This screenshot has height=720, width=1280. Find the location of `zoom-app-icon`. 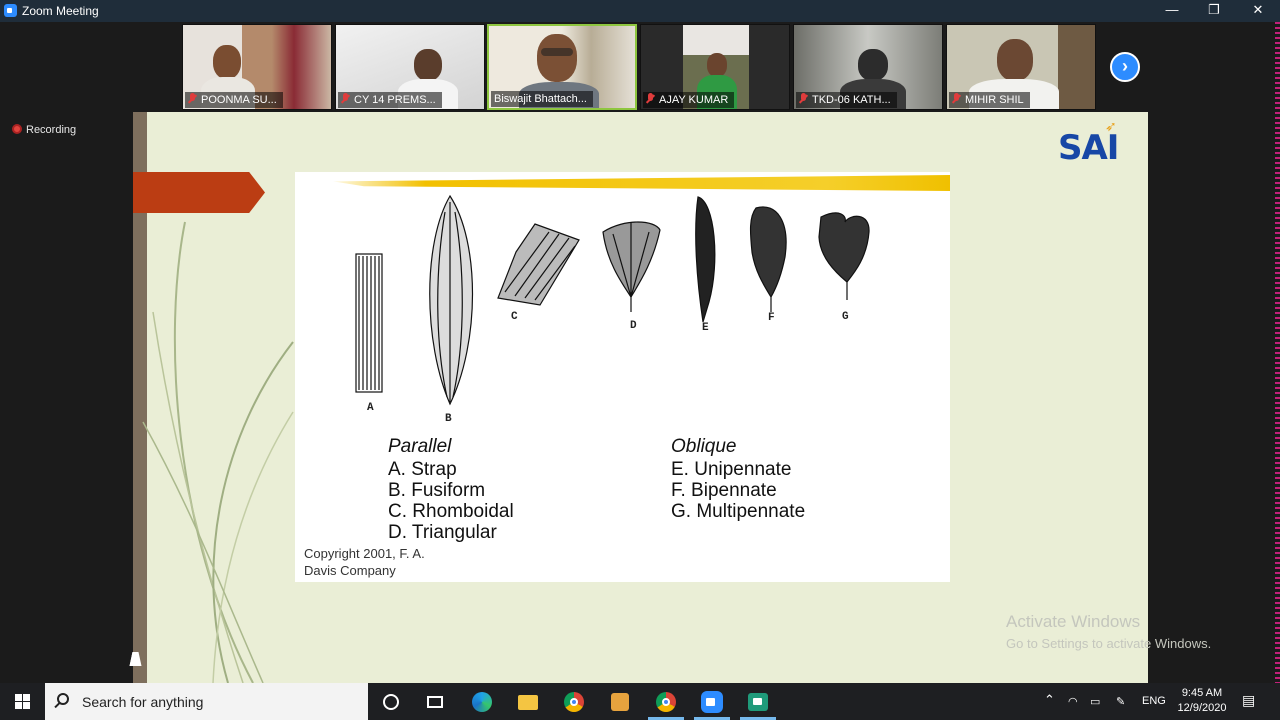

zoom-app-icon is located at coordinates (10, 10).